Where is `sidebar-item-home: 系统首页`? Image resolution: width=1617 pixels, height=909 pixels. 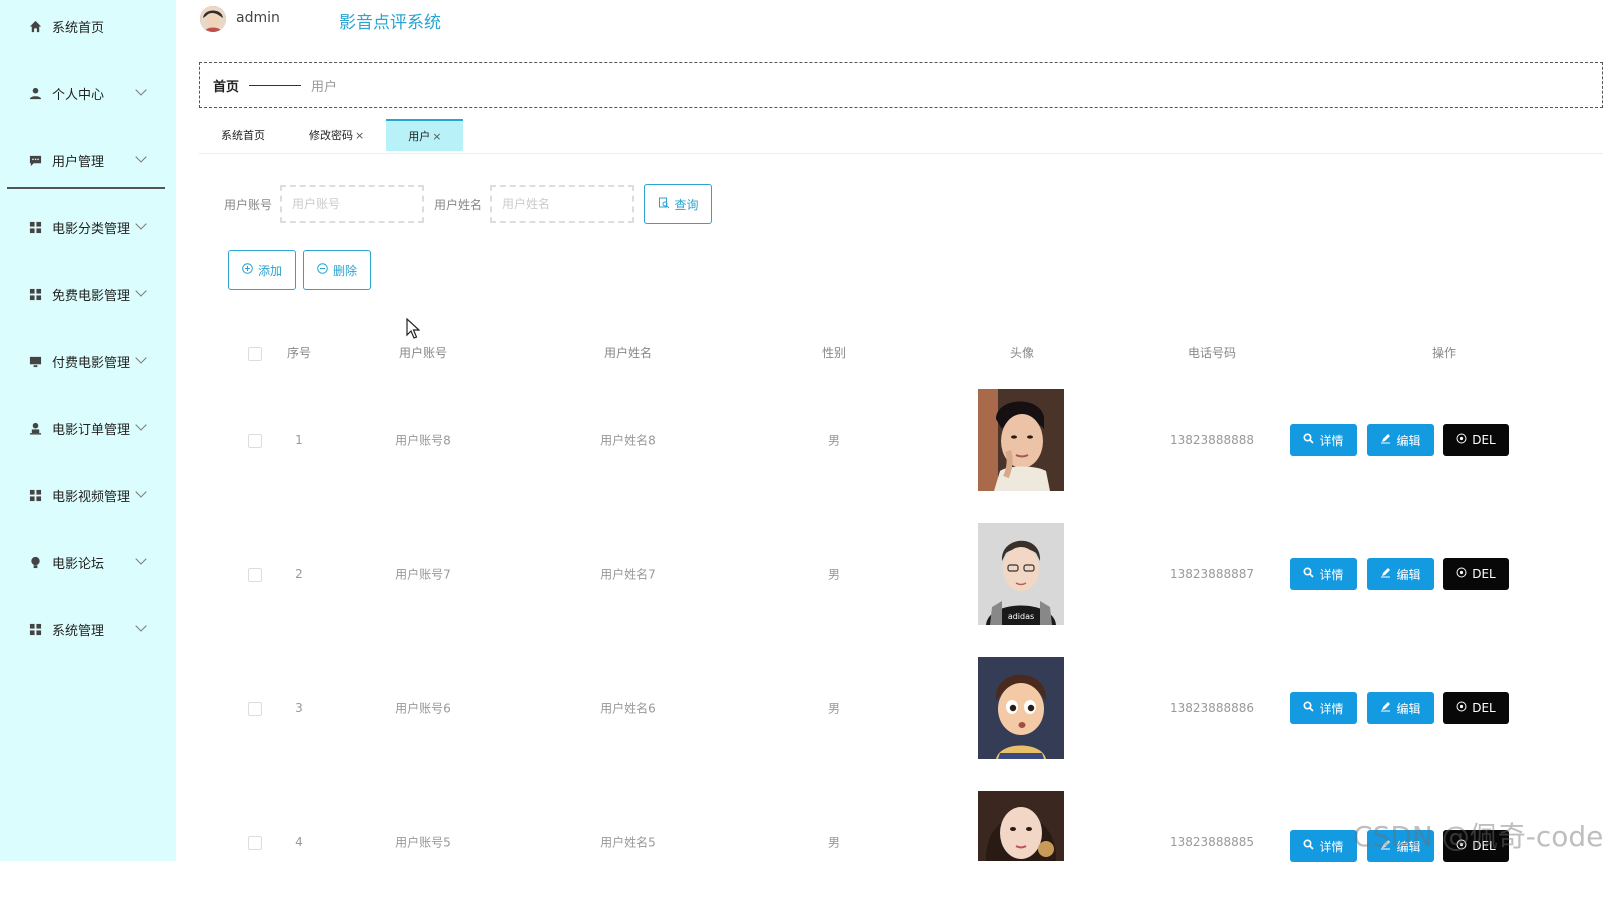
sidebar-item-home: 系统首页 is located at coordinates (88, 26).